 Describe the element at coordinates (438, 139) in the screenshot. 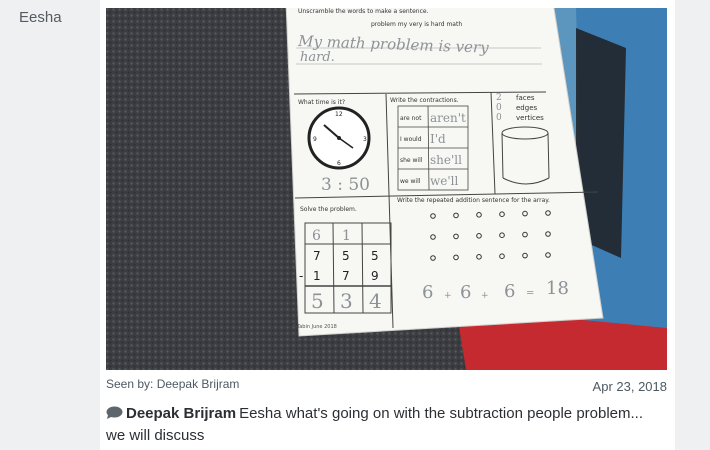

I see `contraction-answer: I'd` at that location.